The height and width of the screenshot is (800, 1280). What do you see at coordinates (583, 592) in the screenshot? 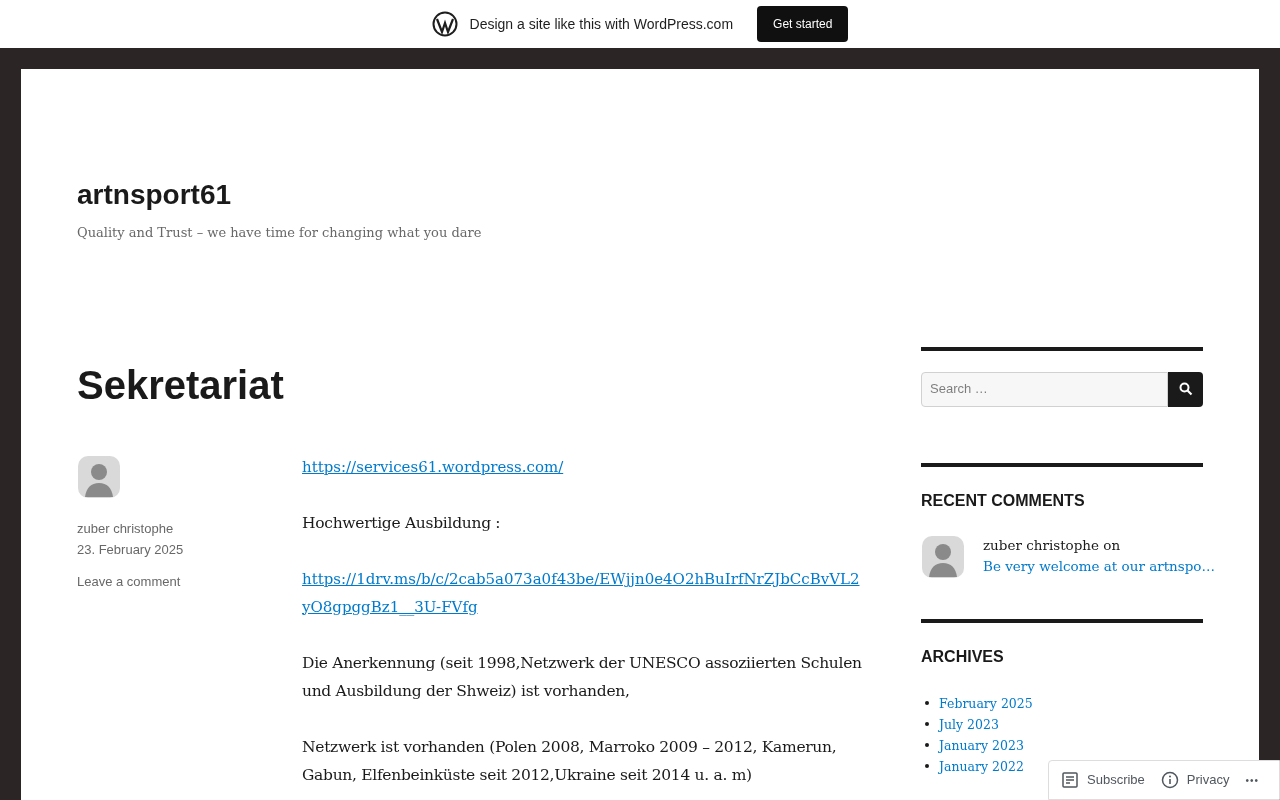
I see `post-link: https://1drv.ms/b/c/2cab5a073a0f43be/EWjjn0e4O2hBuIrfNrZJbCcBvVL2yO8gpggBz1__3U-FVfg` at bounding box center [583, 592].